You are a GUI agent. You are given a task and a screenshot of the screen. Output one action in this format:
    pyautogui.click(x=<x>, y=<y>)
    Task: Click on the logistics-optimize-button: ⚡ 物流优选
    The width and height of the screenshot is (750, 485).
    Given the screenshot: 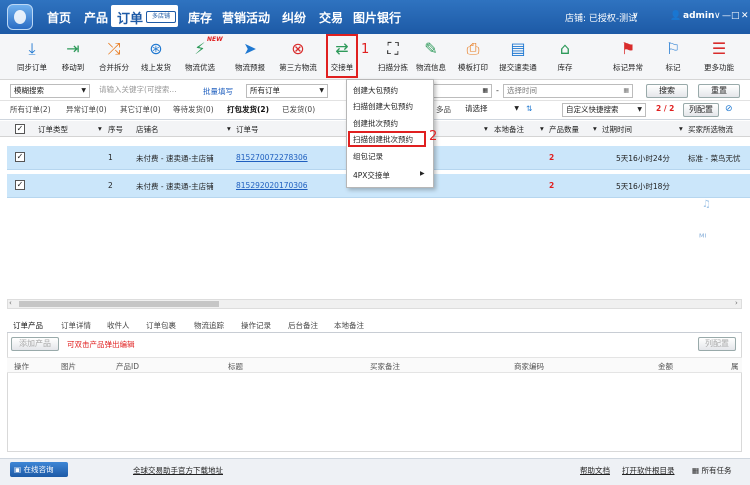 What is the action you would take?
    pyautogui.click(x=200, y=57)
    